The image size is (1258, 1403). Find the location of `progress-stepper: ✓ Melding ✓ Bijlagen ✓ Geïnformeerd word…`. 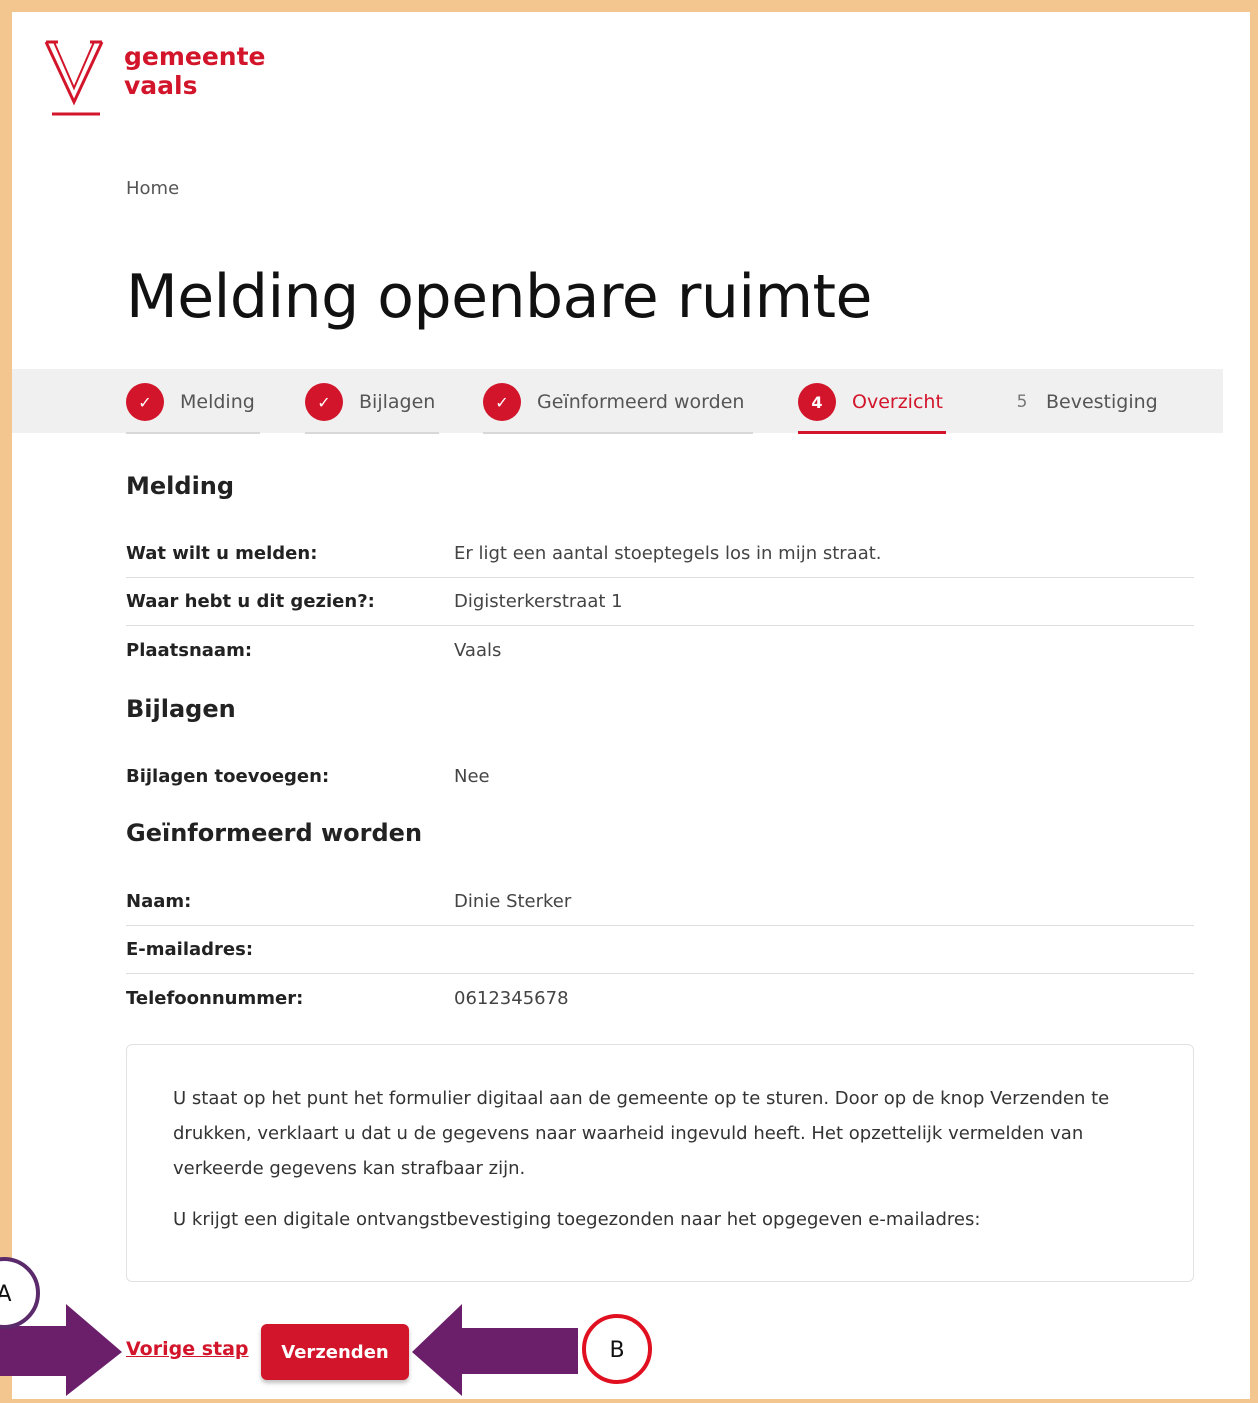

progress-stepper: ✓ Melding ✓ Bijlagen ✓ Geïnformeerd word… is located at coordinates (617, 401).